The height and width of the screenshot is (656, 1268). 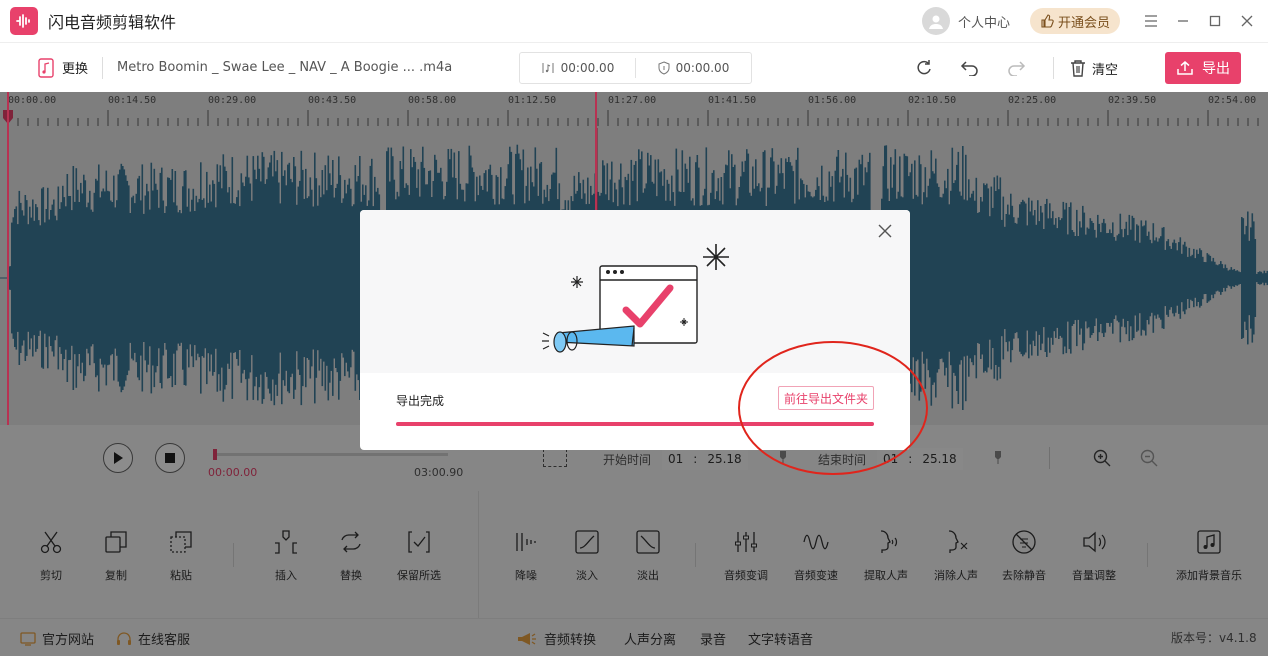 I want to click on clear-button: 清空, so click(x=1094, y=68).